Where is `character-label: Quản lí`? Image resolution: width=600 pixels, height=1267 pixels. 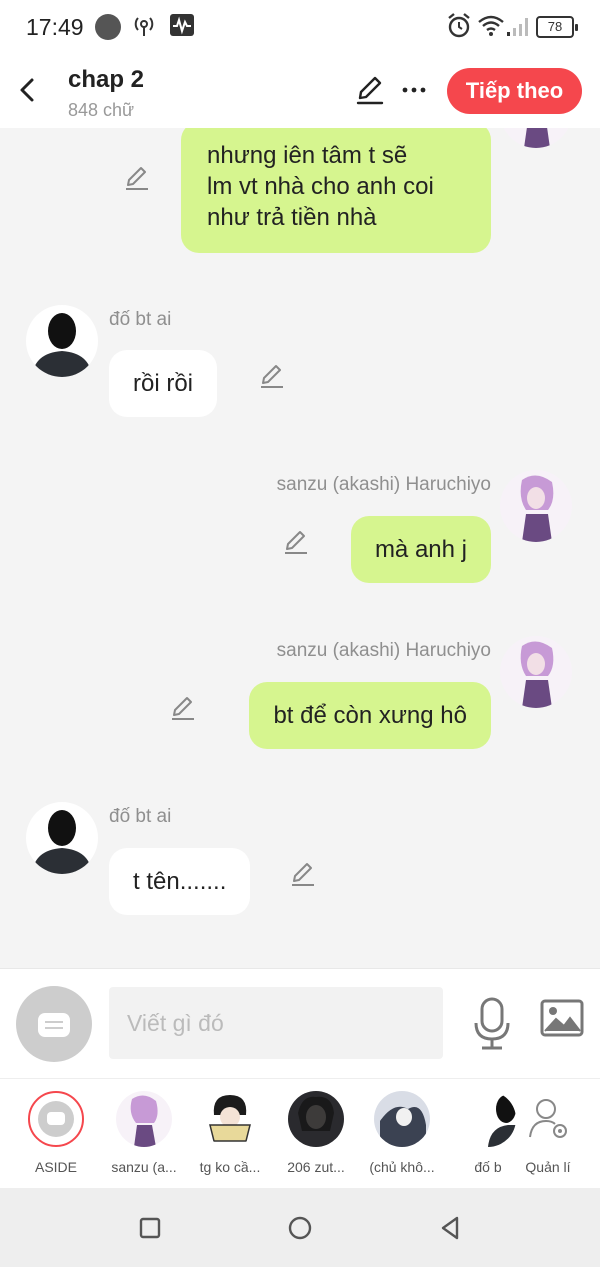
character-label: Quản lí is located at coordinates (548, 1167).